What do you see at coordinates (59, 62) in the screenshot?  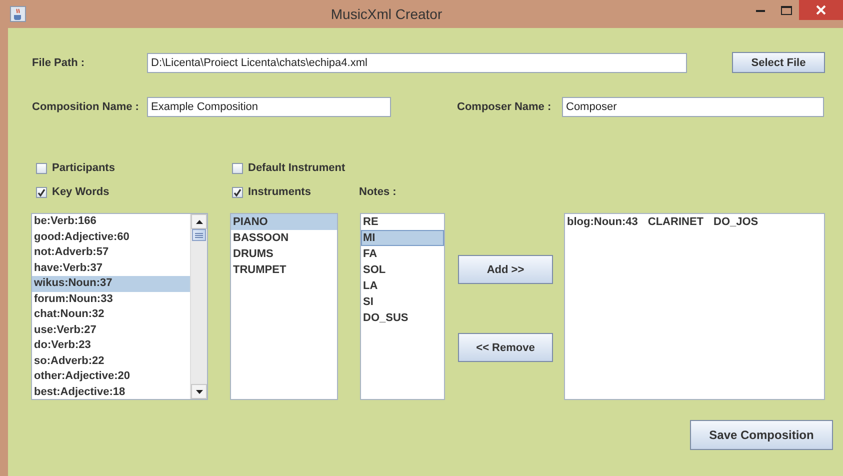 I see `file-path-label: File Path :` at bounding box center [59, 62].